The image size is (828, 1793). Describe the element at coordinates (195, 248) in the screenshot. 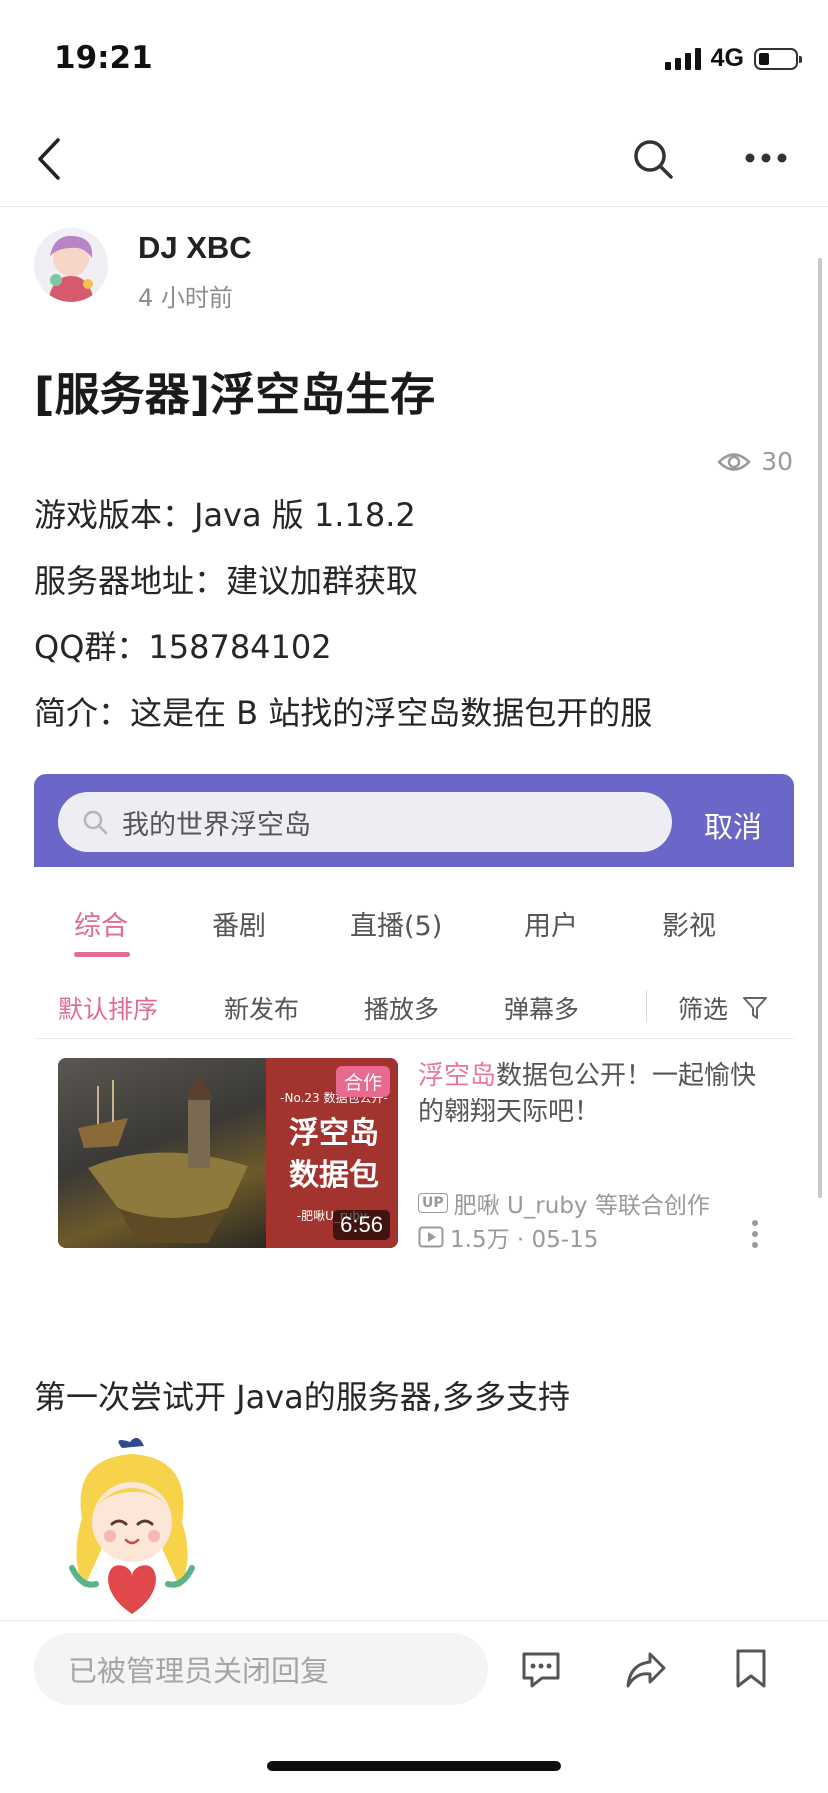

I see `author-name: DJ XBC` at that location.